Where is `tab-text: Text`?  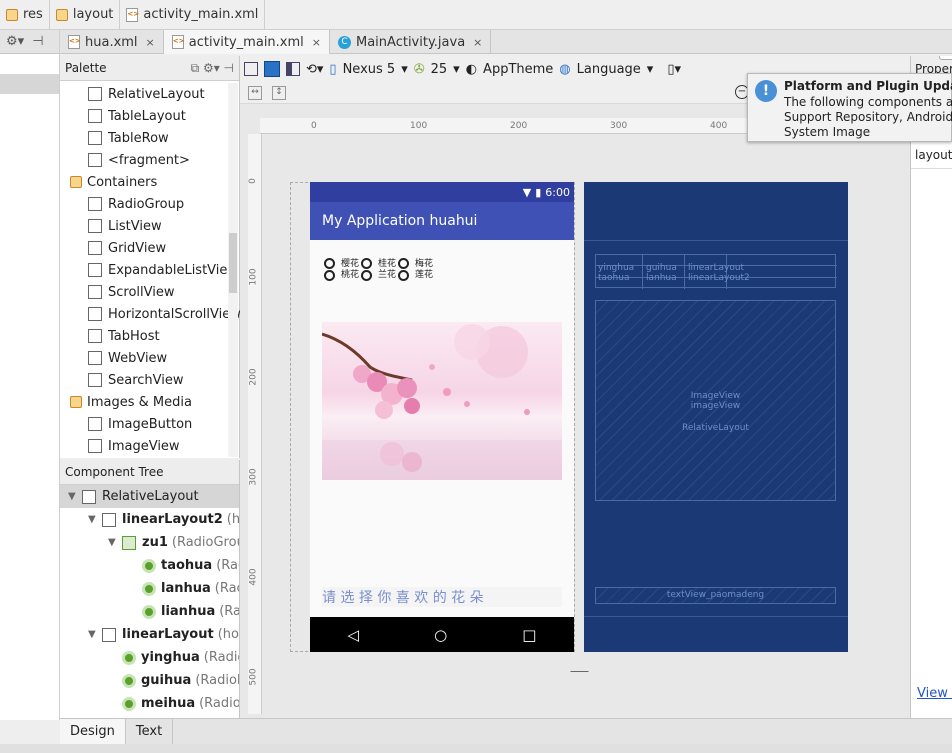
tab-text: Text is located at coordinates (150, 731).